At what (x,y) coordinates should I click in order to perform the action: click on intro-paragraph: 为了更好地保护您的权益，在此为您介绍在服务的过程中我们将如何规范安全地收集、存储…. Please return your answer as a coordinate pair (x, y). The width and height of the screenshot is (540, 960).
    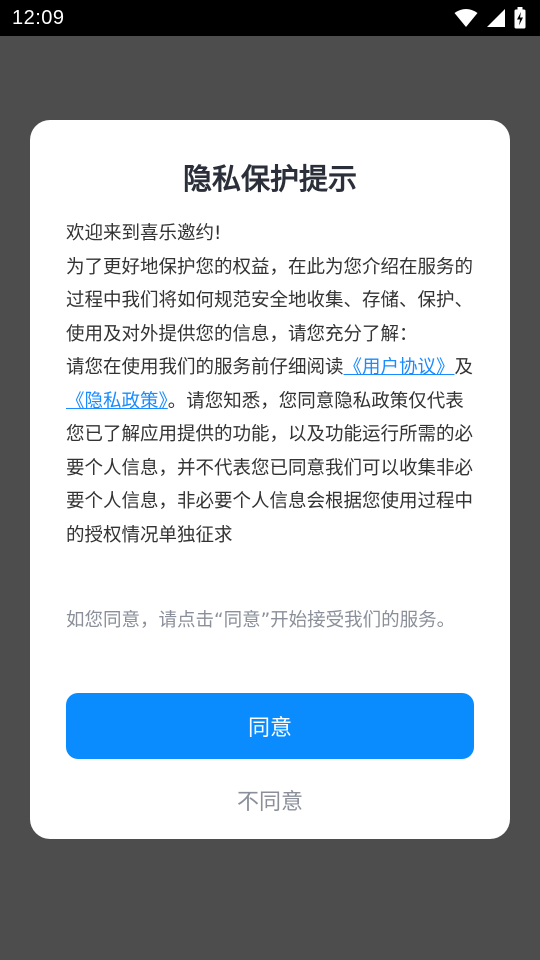
    Looking at the image, I should click on (270, 300).